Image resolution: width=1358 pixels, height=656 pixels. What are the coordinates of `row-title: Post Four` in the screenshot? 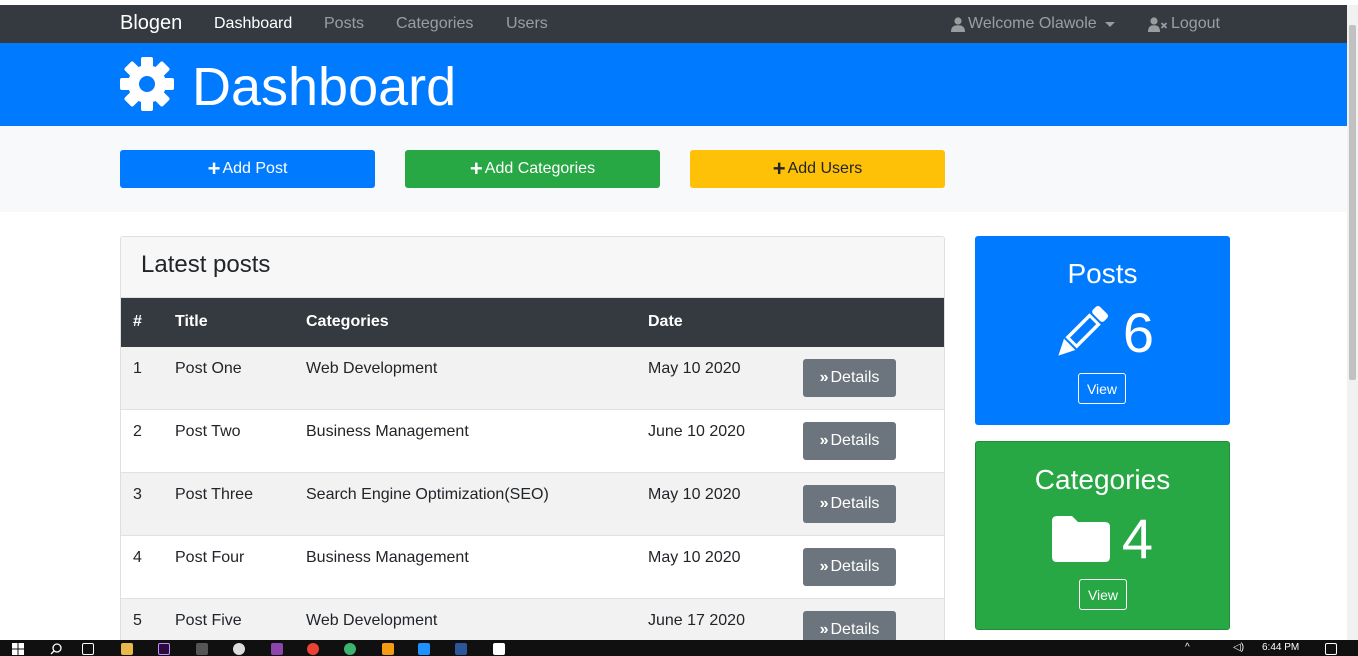 It's located at (210, 557).